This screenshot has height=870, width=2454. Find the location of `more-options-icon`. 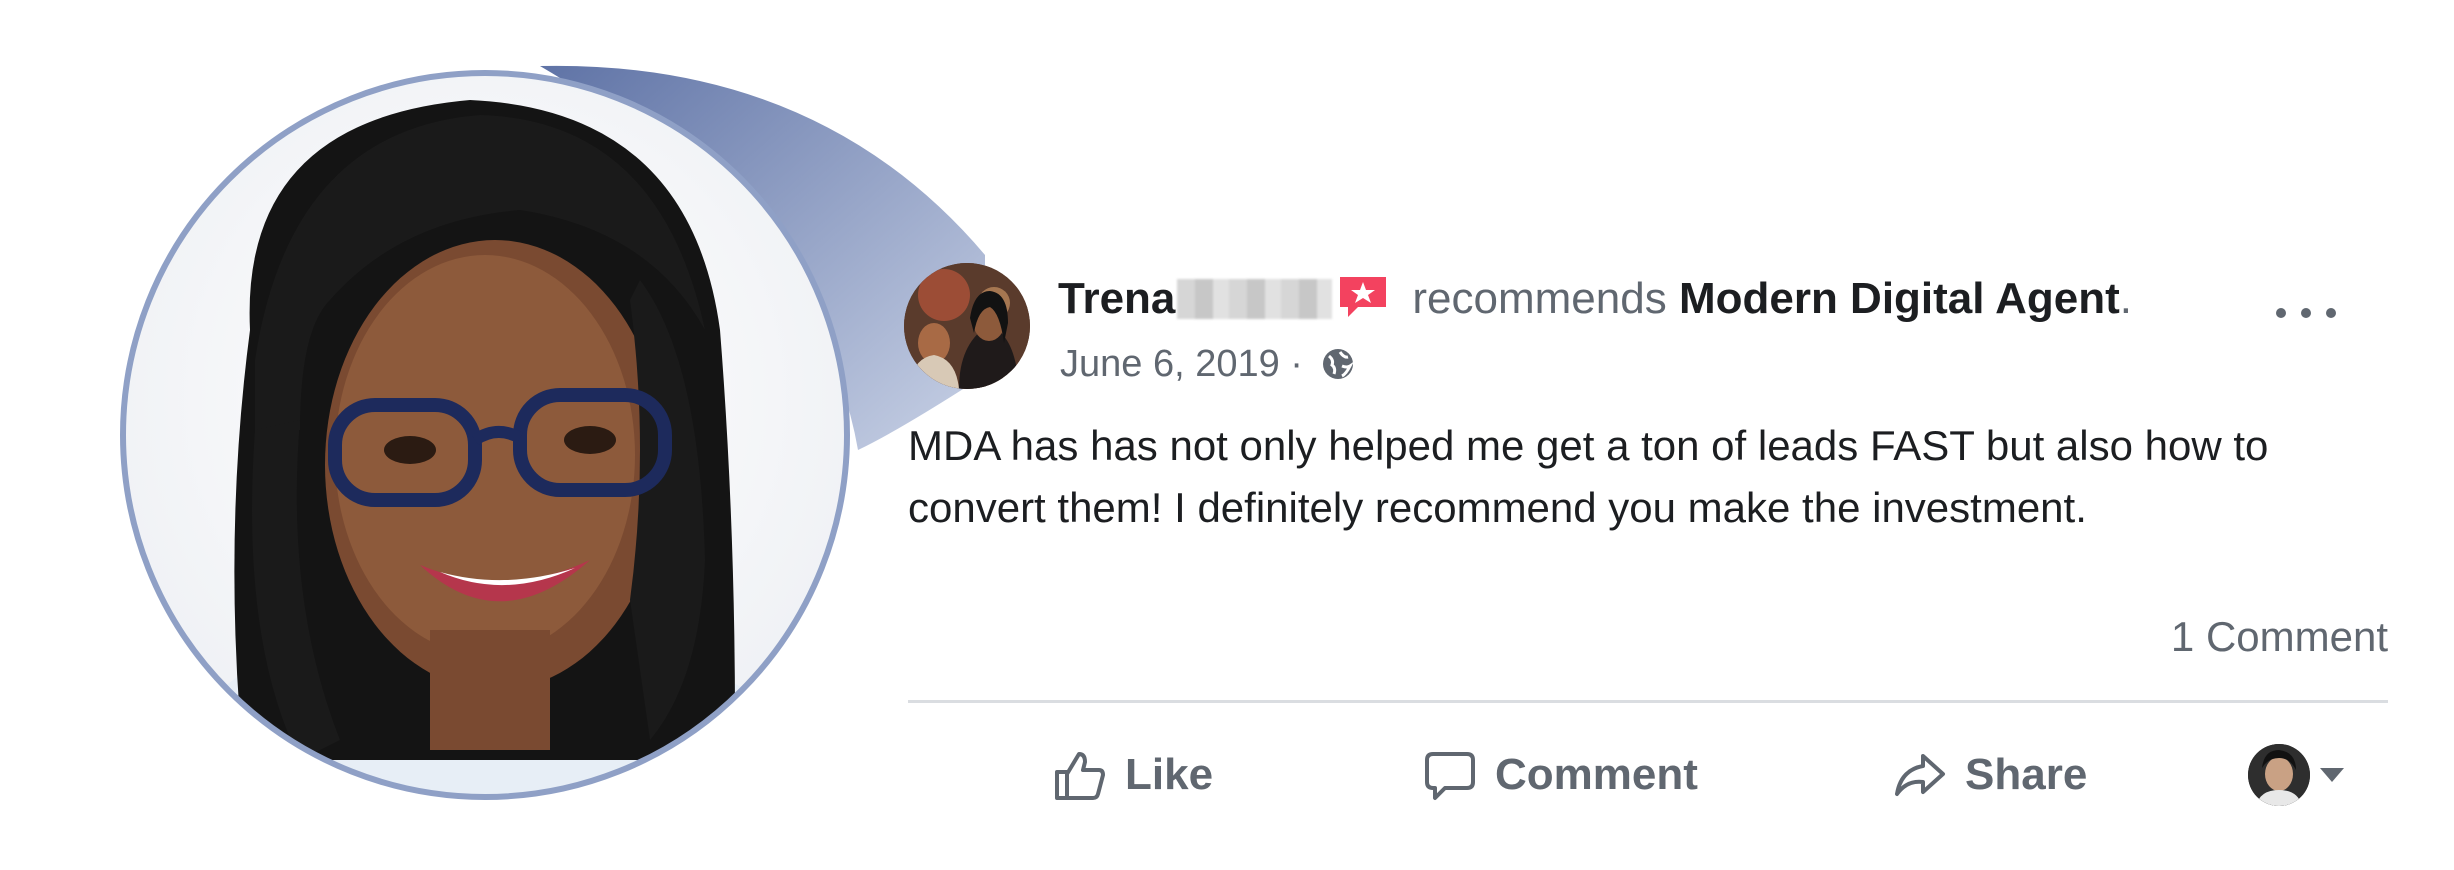

more-options-icon is located at coordinates (2306, 313).